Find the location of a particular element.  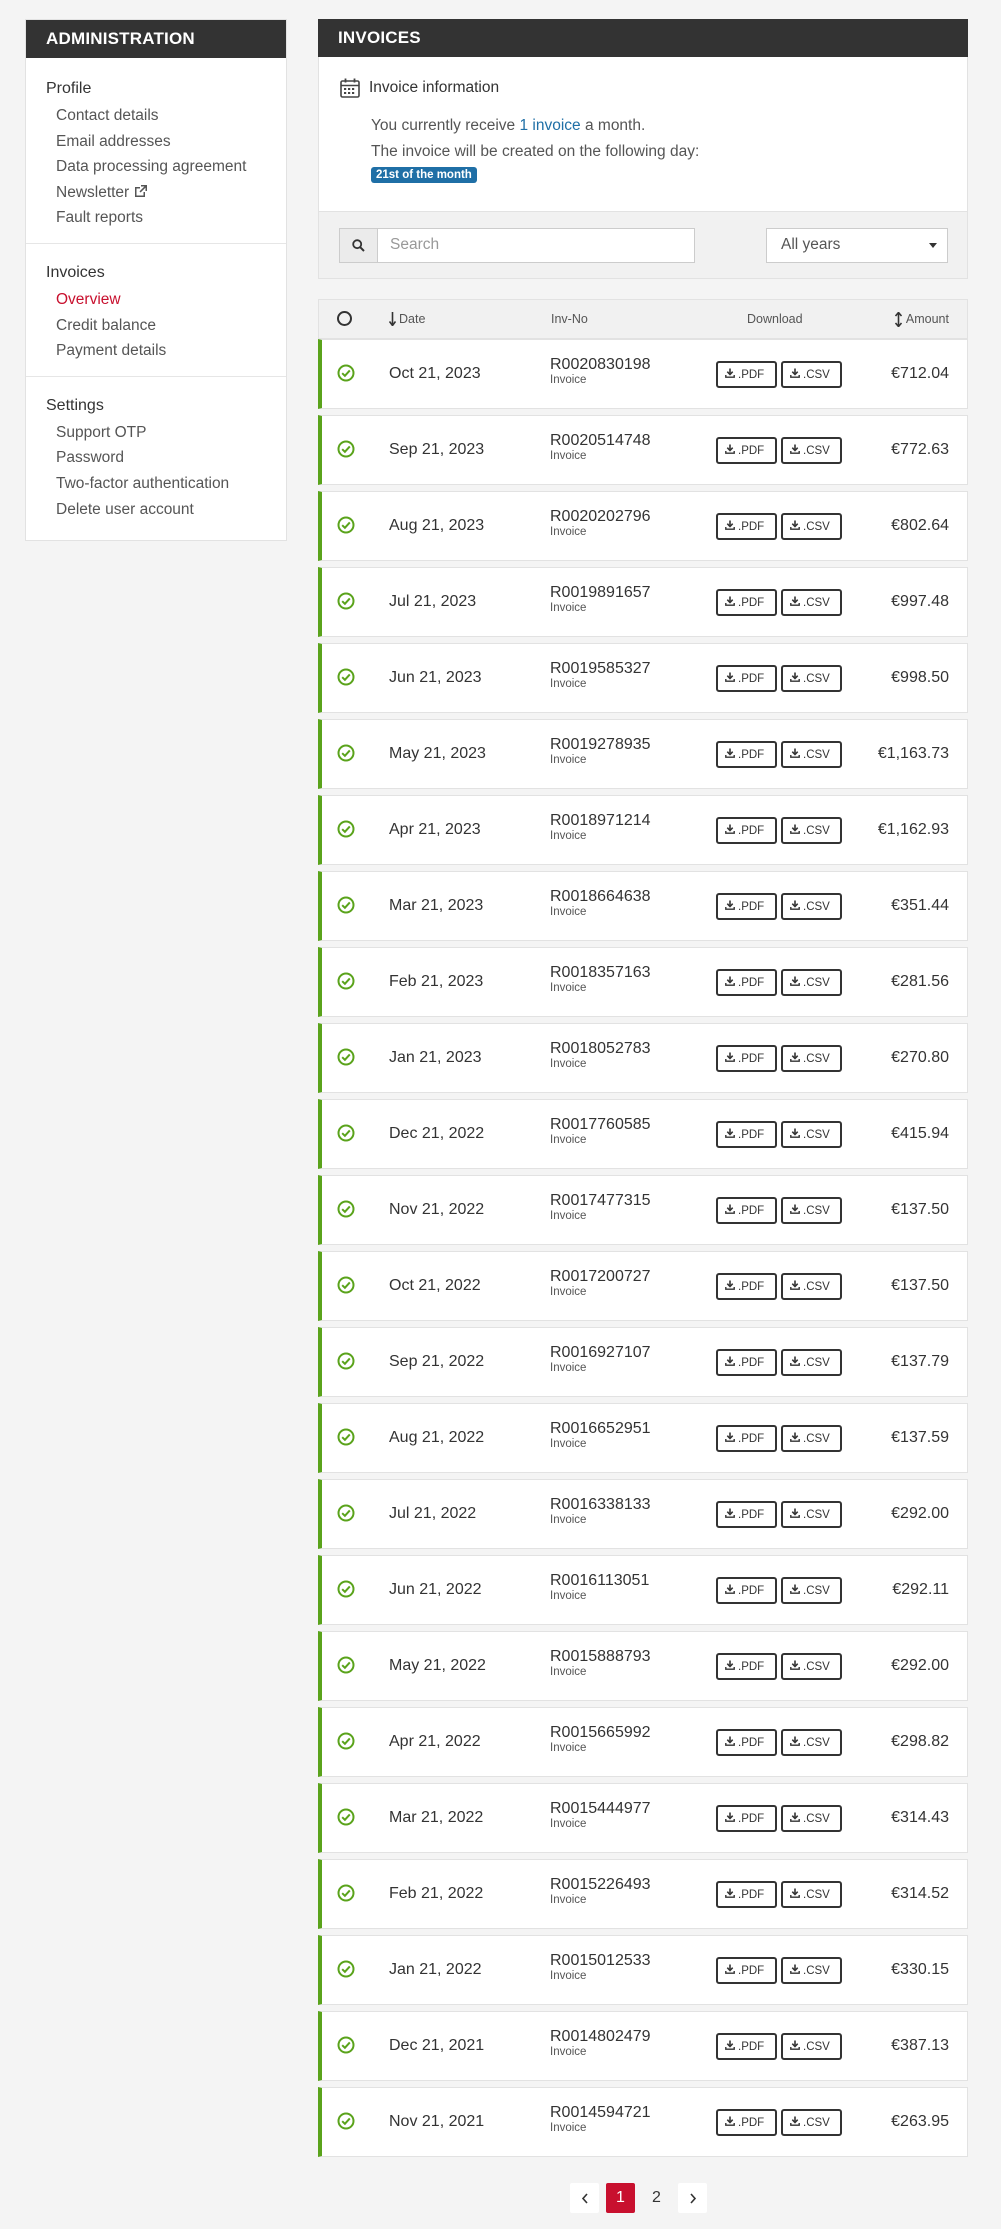

sidebar-item-data-processing: Data processing agreement is located at coordinates (166, 167).